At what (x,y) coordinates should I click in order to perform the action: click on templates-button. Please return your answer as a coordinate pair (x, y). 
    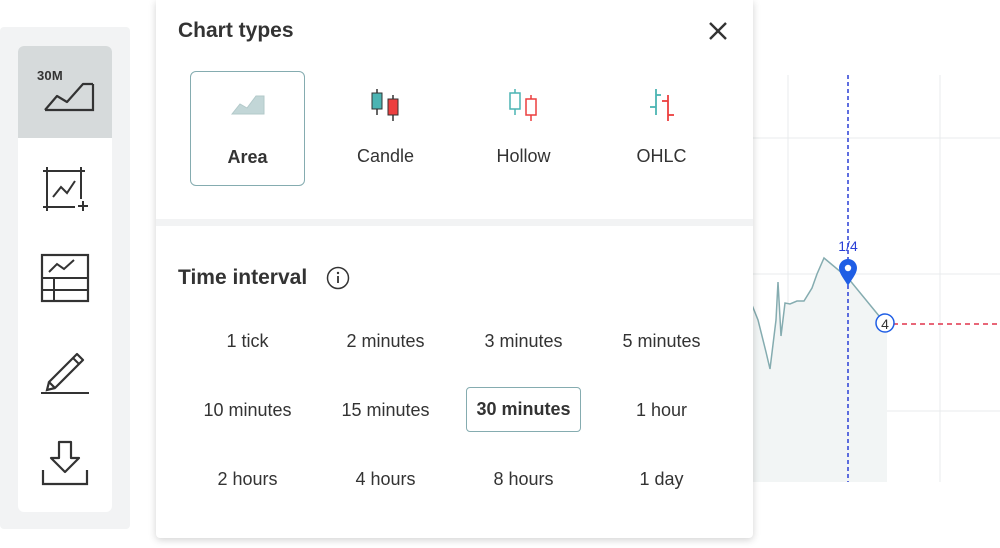
    Looking at the image, I should click on (65, 278).